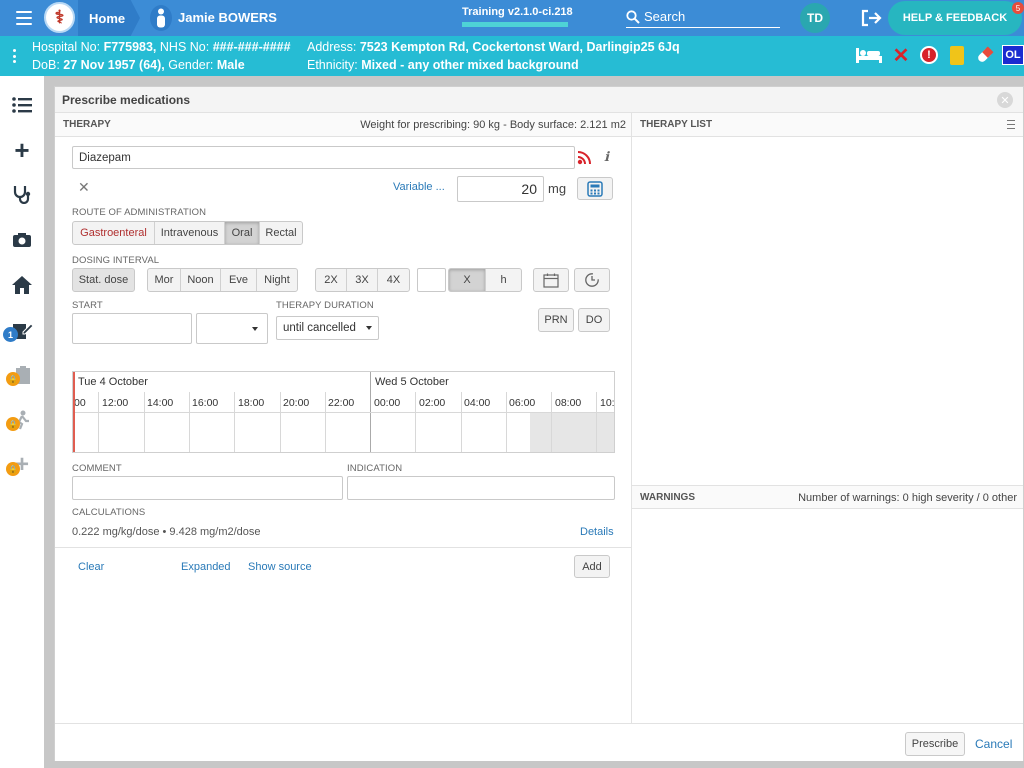 This screenshot has height=768, width=1024. I want to click on clear-link: Clear, so click(91, 567).